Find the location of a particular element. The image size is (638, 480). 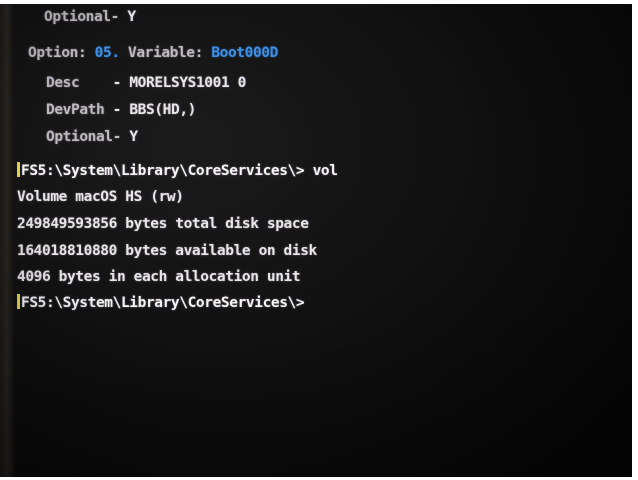

option-label: Option: is located at coordinates (57, 53).